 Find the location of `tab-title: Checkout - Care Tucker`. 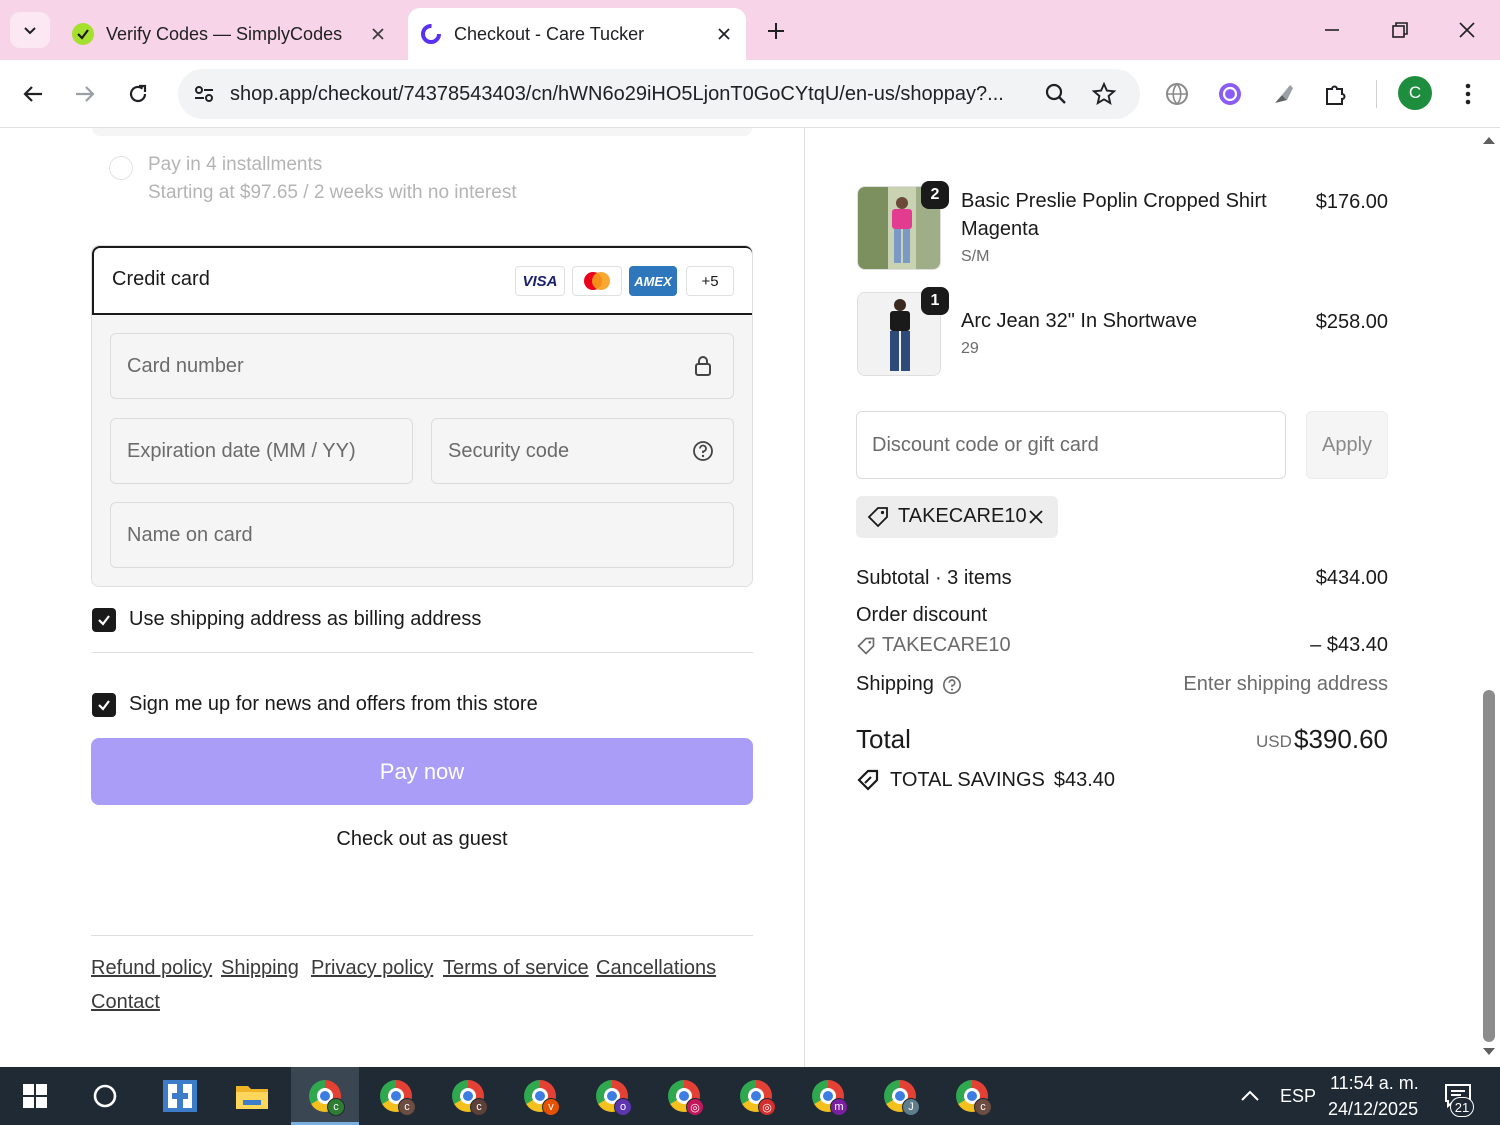

tab-title: Checkout - Care Tucker is located at coordinates (549, 33).